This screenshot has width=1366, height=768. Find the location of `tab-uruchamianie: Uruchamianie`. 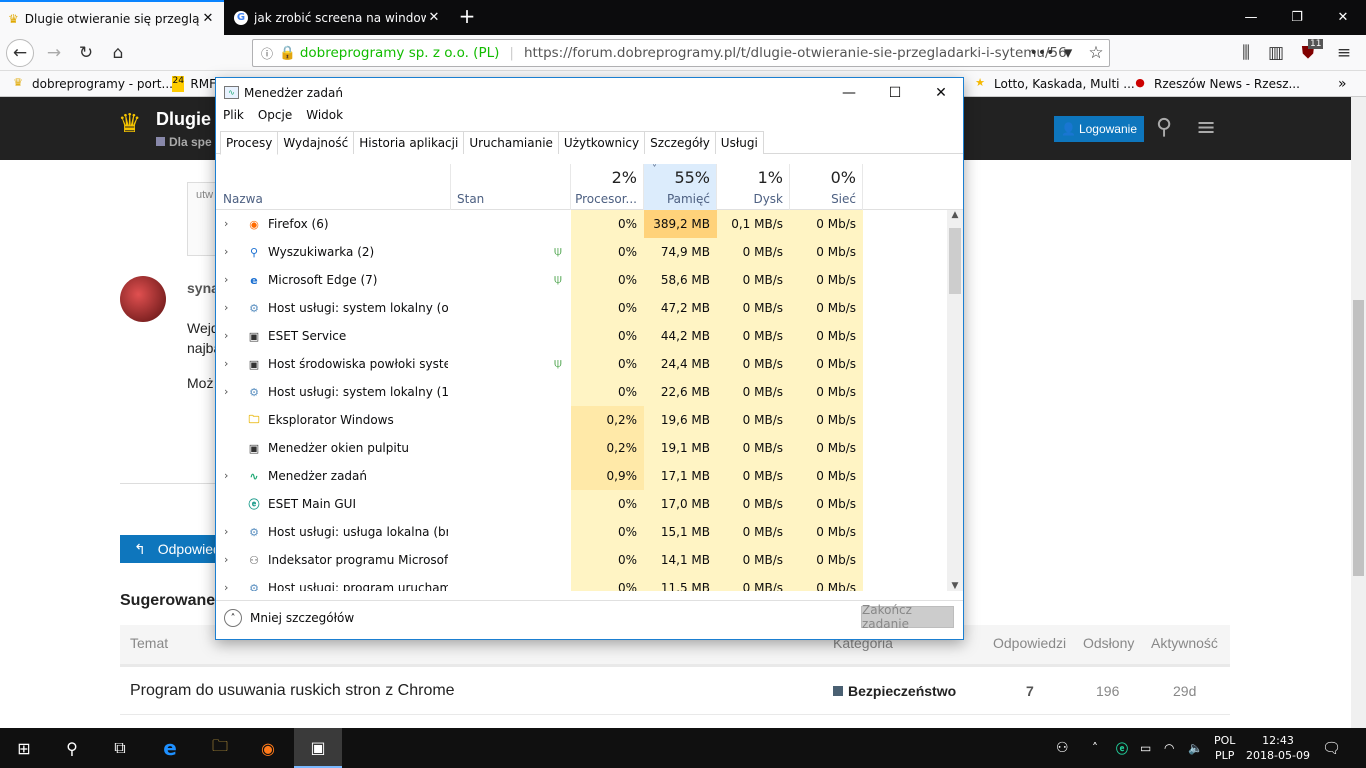

tab-uruchamianie: Uruchamianie is located at coordinates (511, 142).